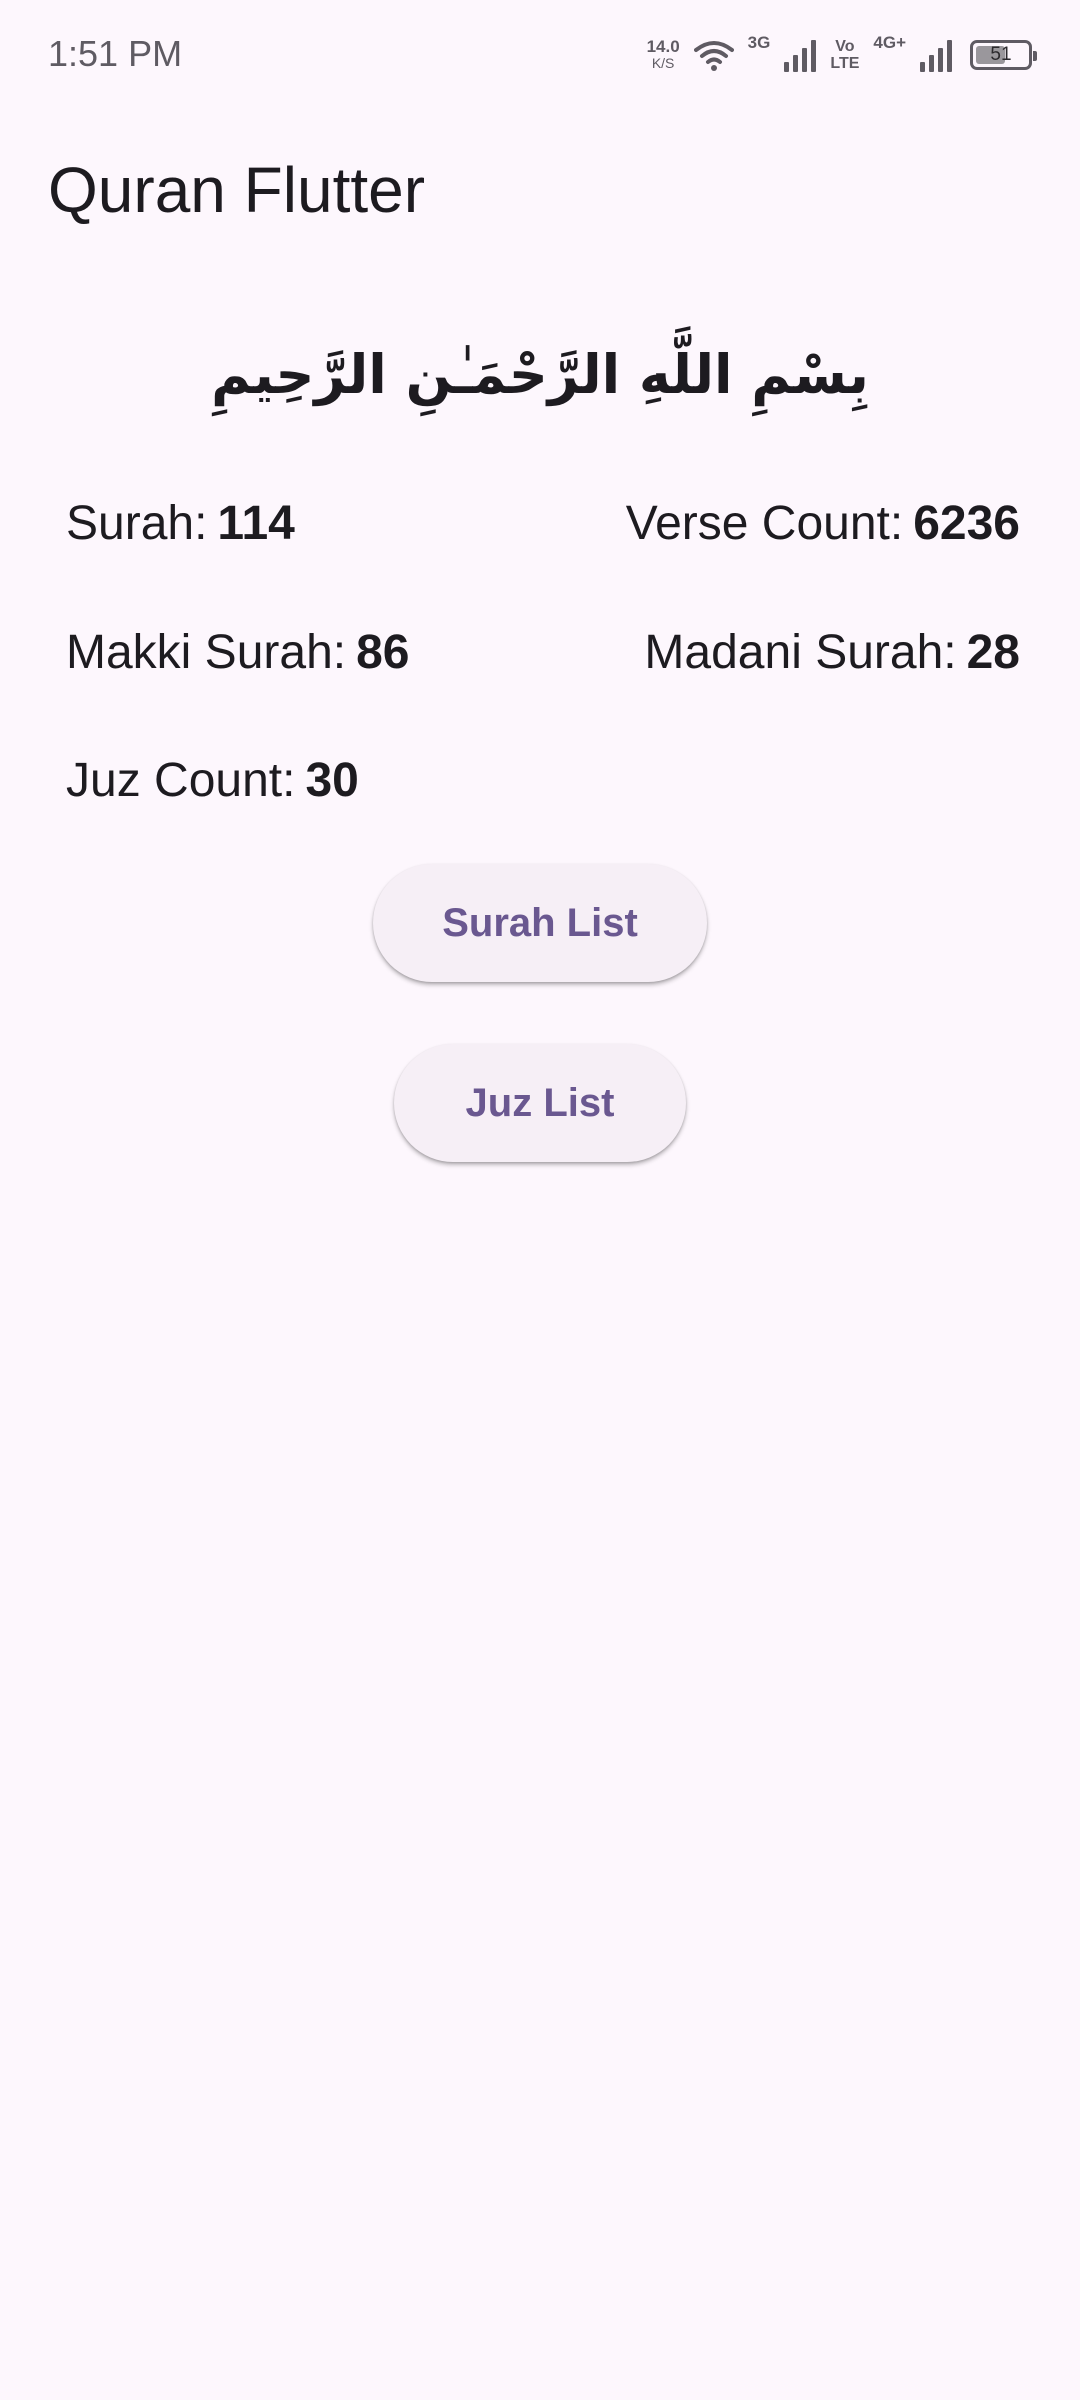 The width and height of the screenshot is (1080, 2400). I want to click on network-speed-unit: K/S, so click(663, 63).